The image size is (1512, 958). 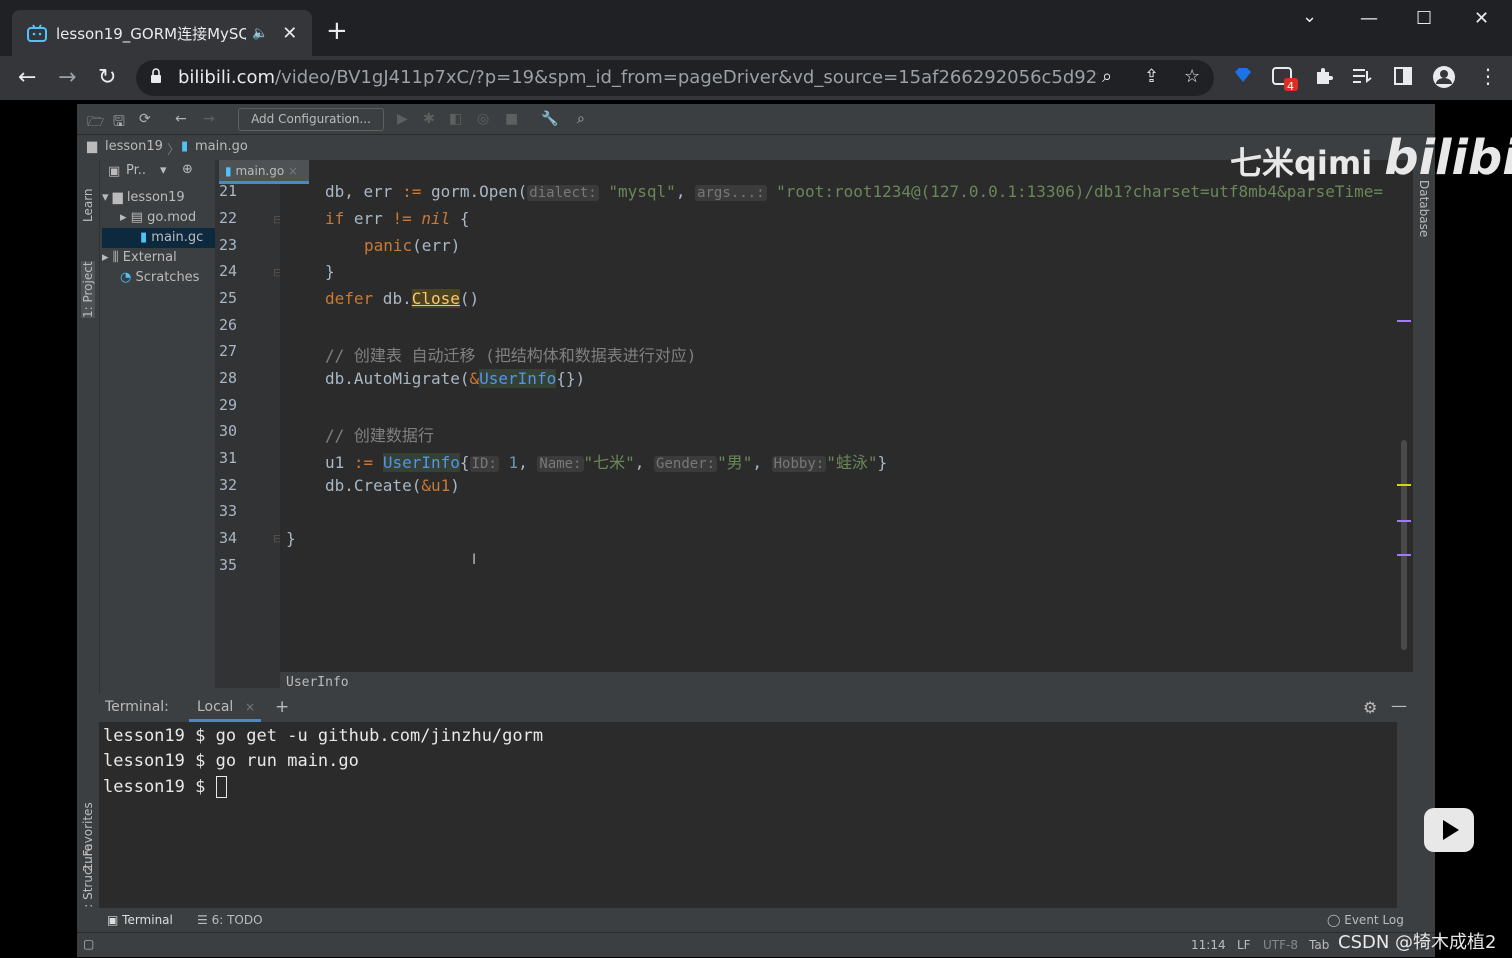 I want to click on gear-icon: ⚙, so click(x=1370, y=707).